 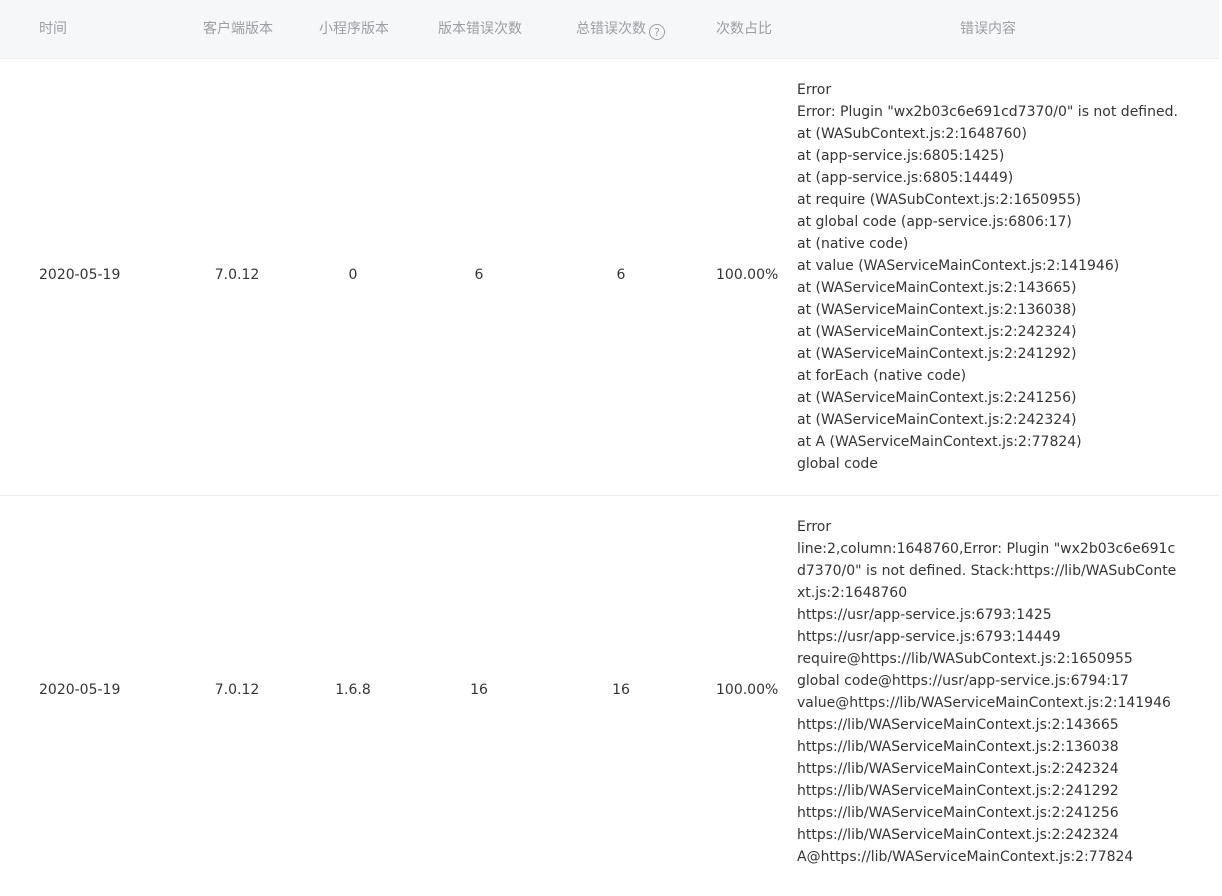 I want to click on error-line: at (WASubContext.js:2:1648760), so click(x=912, y=134).